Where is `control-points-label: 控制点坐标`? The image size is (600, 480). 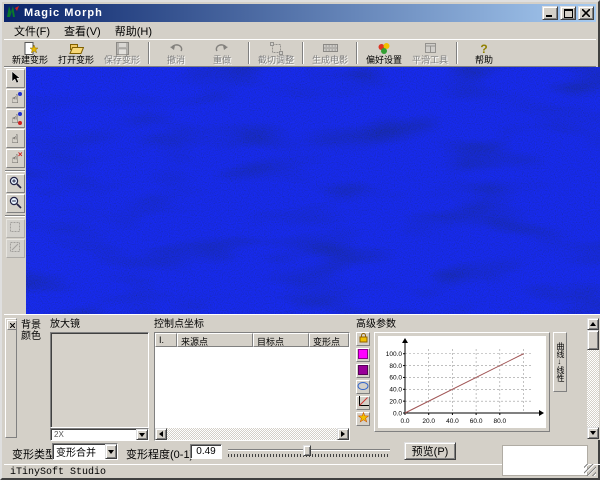
control-points-label: 控制点坐标 is located at coordinates (179, 324).